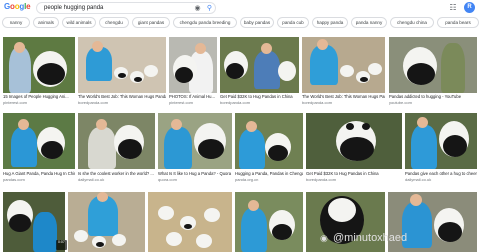 This screenshot has height=252, width=480. I want to click on chip-baby-pandas: baby pandas, so click(257, 22).